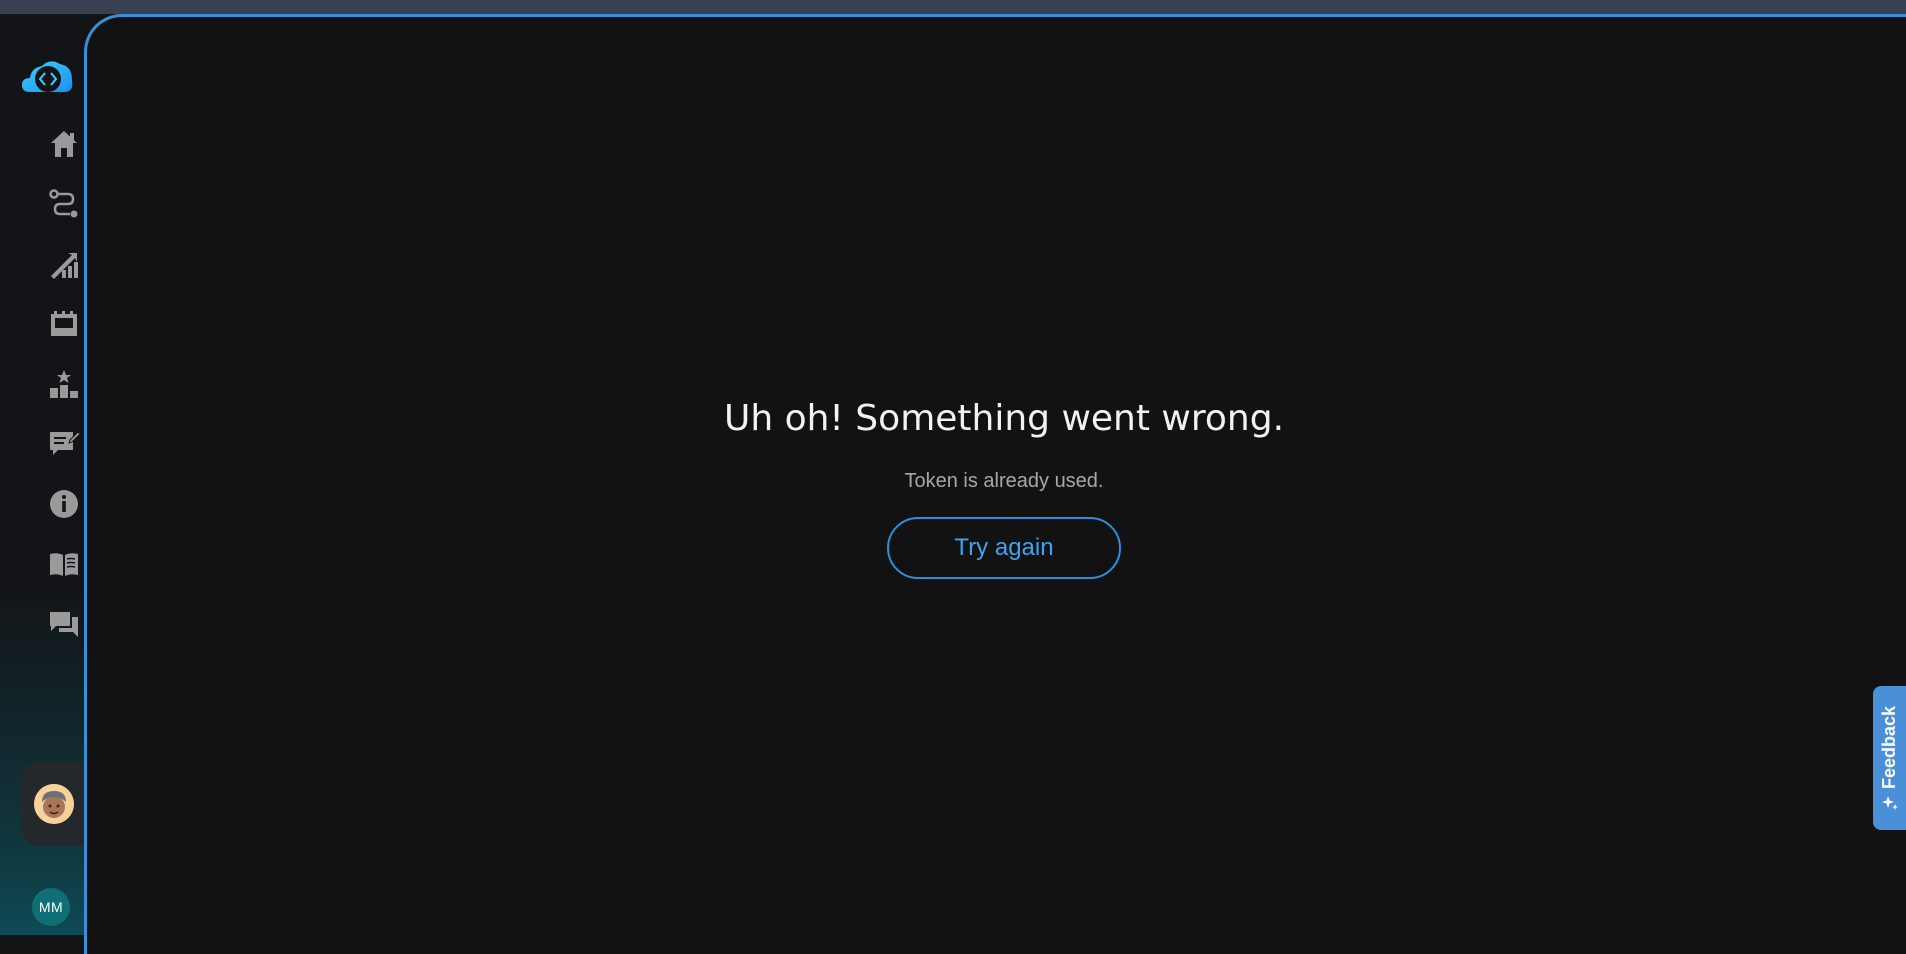 This screenshot has width=1906, height=954. I want to click on book-icon, so click(64, 564).